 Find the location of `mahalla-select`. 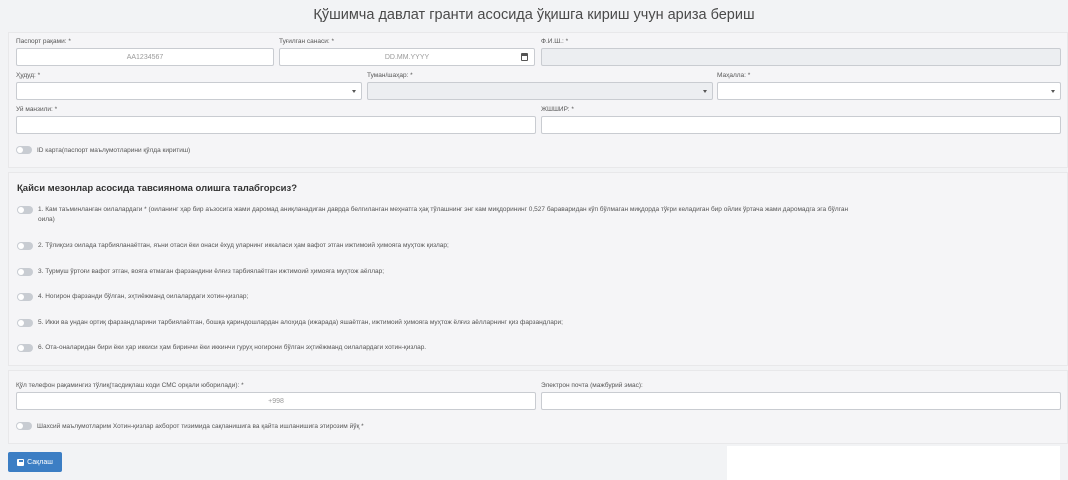

mahalla-select is located at coordinates (889, 91).